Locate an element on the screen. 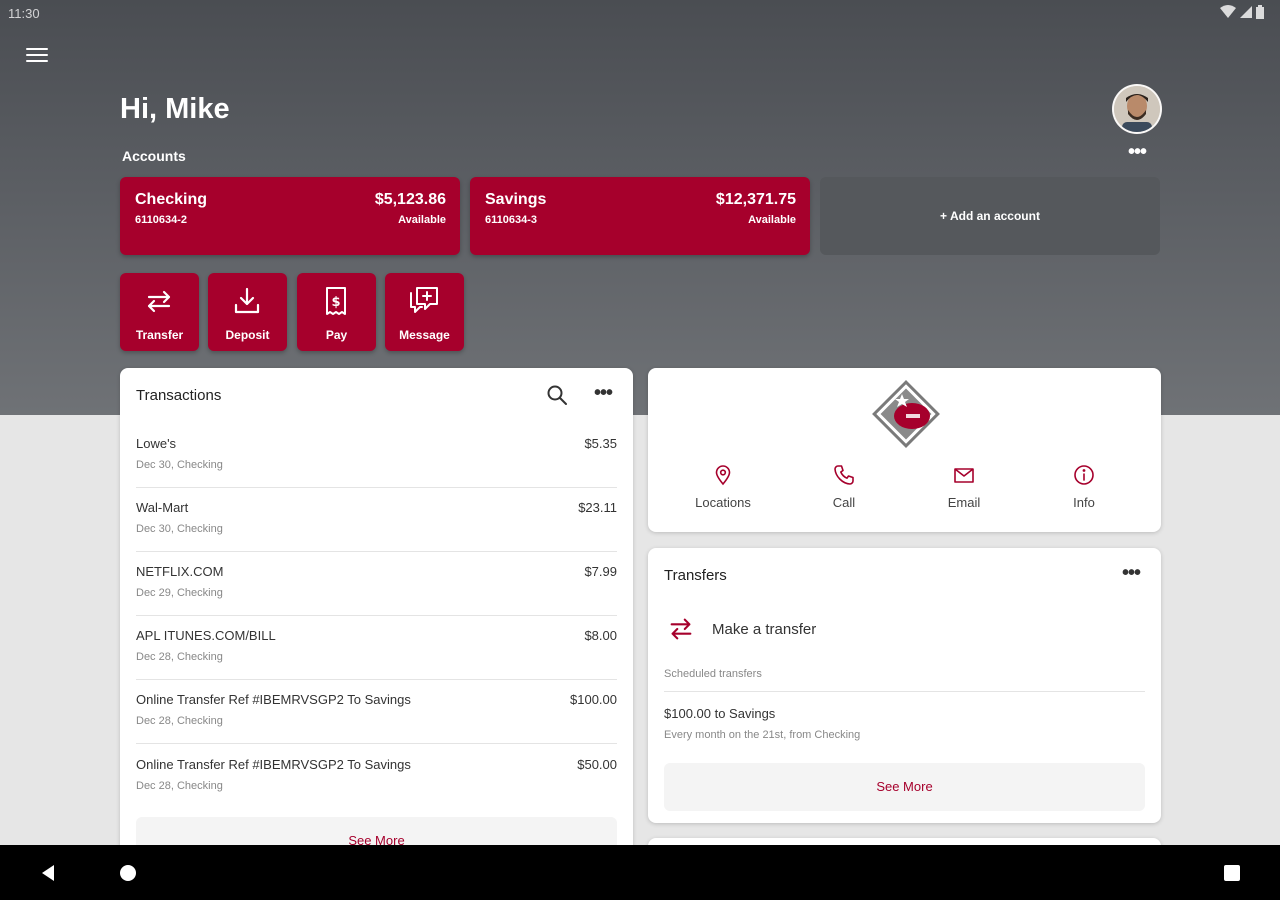 This screenshot has width=1280, height=900. transfer-button: Transfer is located at coordinates (159, 312).